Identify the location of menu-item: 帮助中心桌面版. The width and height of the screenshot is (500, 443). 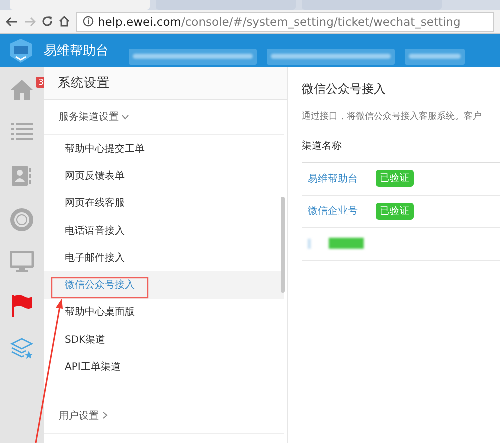
(100, 312).